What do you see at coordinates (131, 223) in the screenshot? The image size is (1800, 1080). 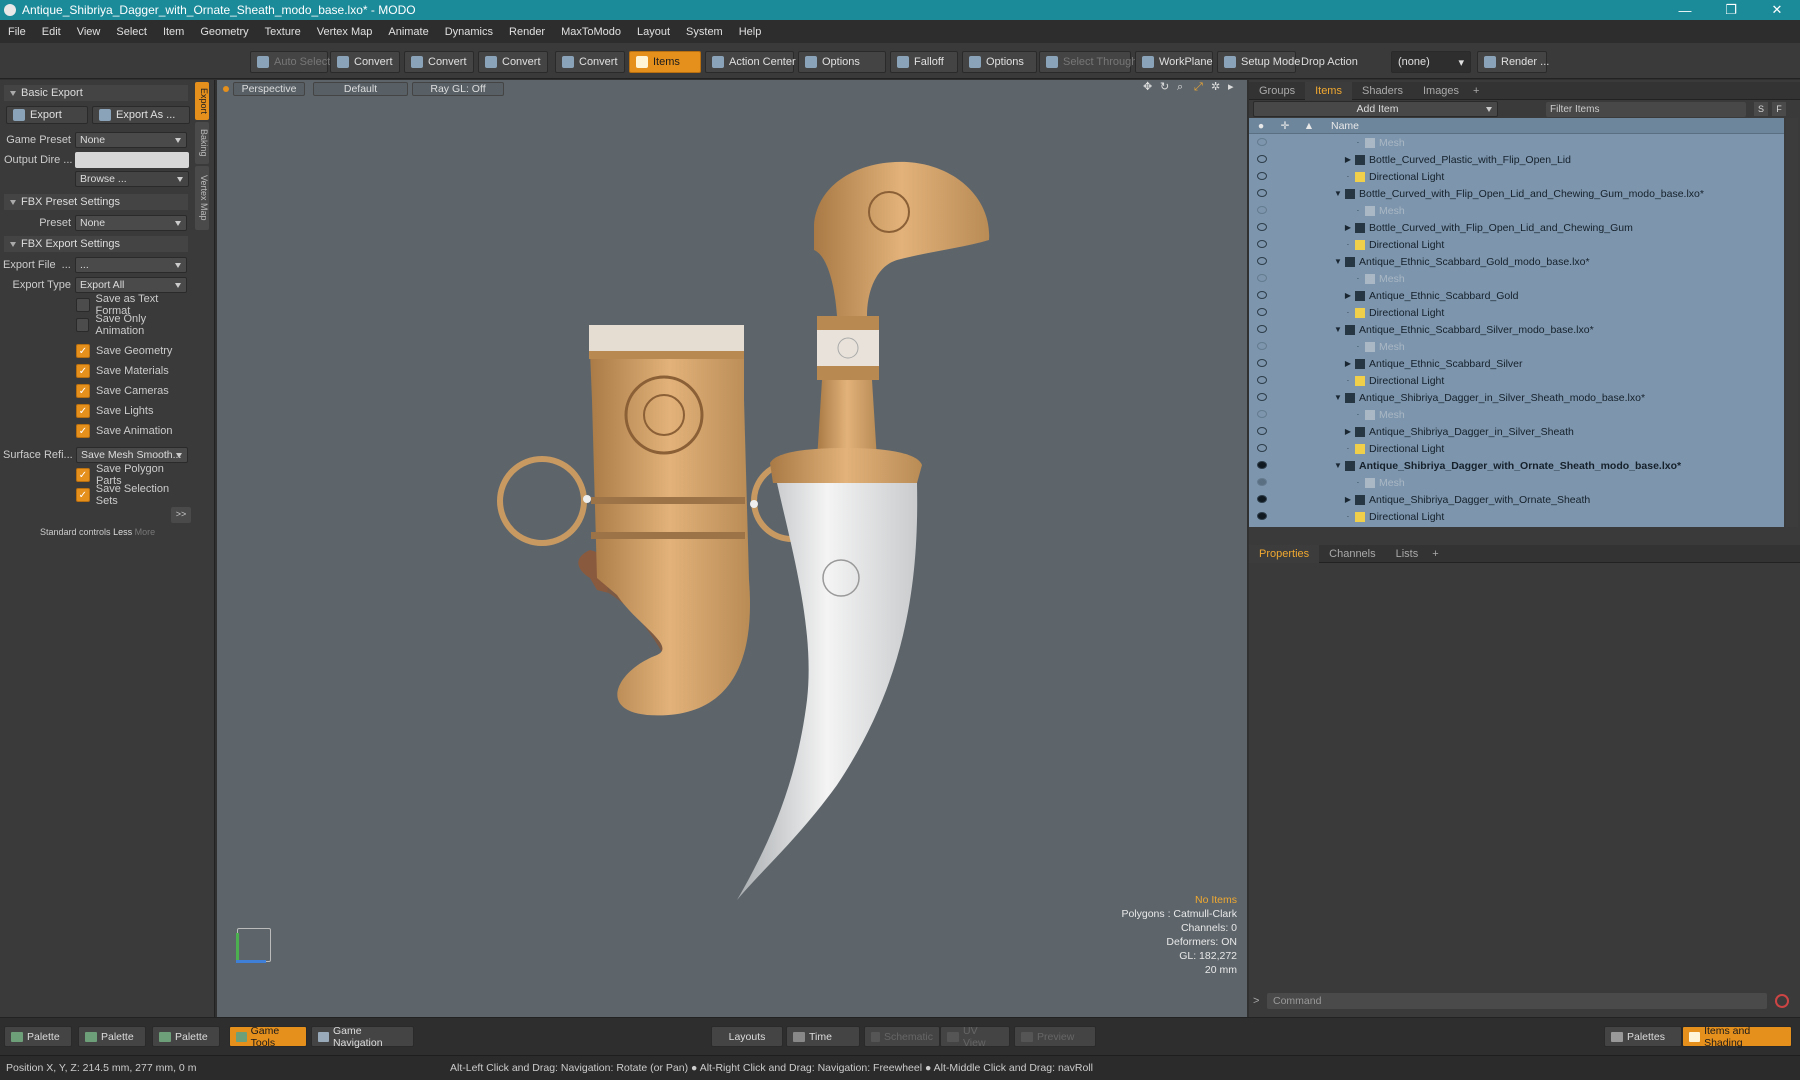 I see `preset-select: None` at bounding box center [131, 223].